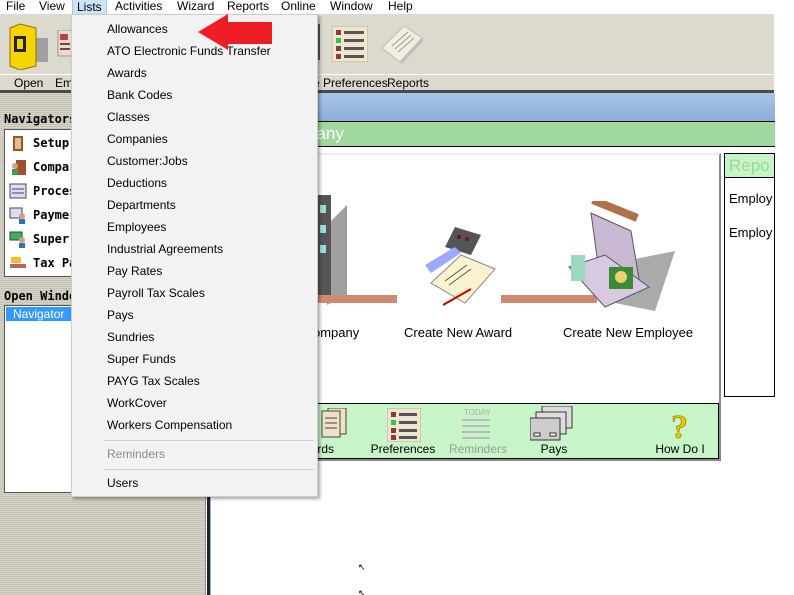  What do you see at coordinates (194, 337) in the screenshot?
I see `menu-item-sundries: Sundries` at bounding box center [194, 337].